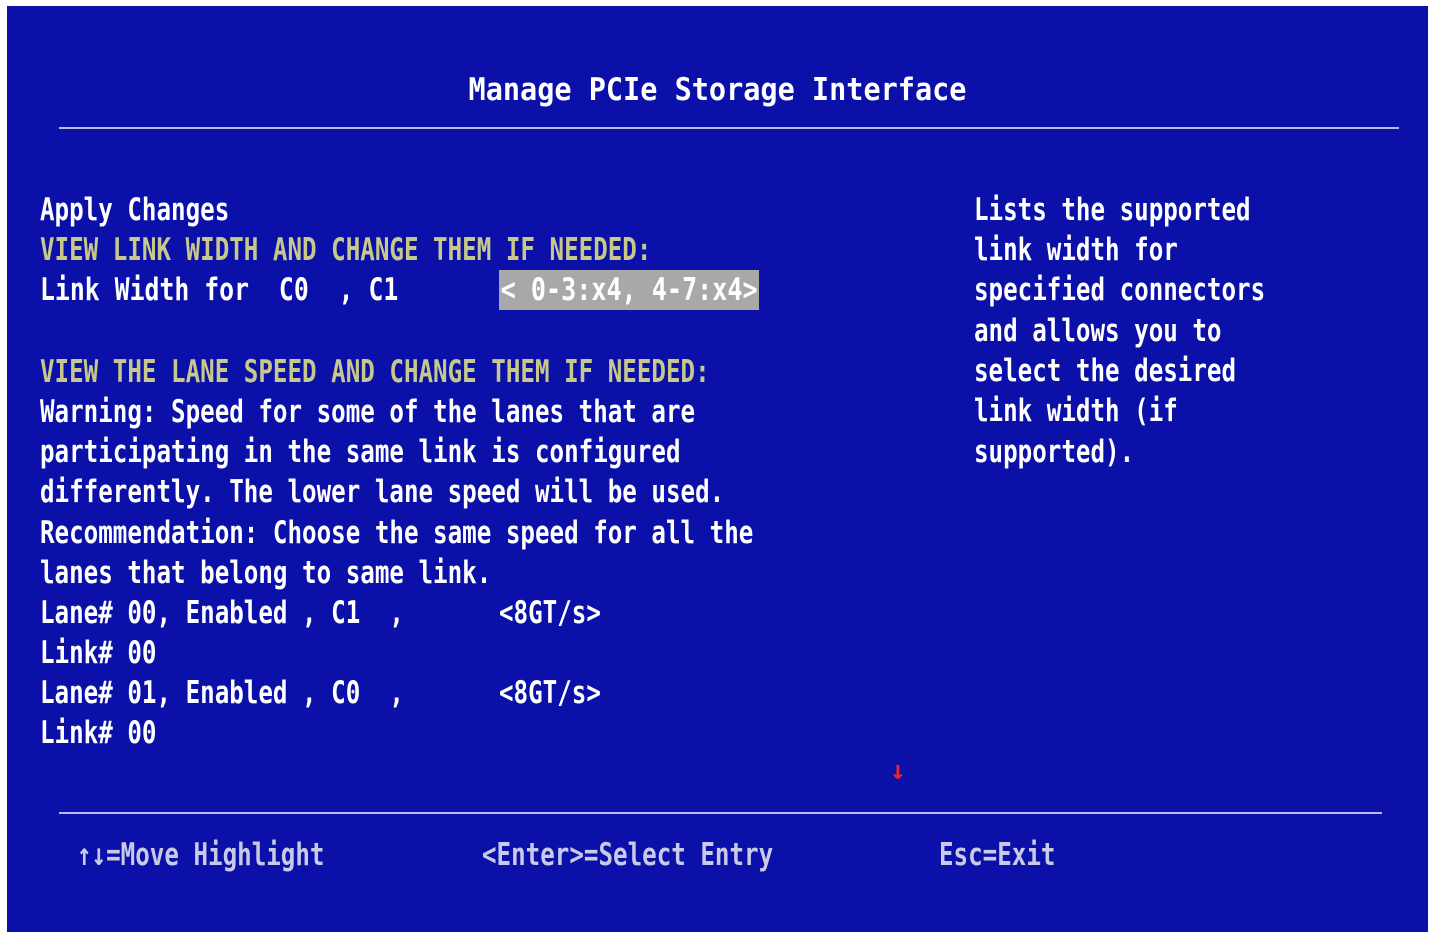  What do you see at coordinates (1076, 411) in the screenshot?
I see `help-text-line: link width (if` at bounding box center [1076, 411].